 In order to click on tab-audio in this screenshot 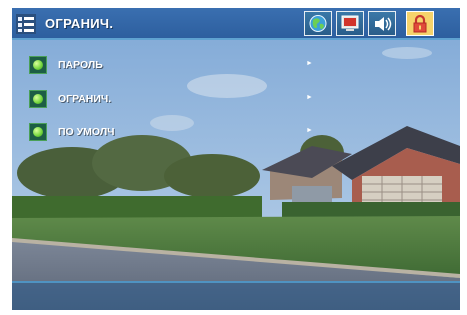, I will do `click(382, 23)`.